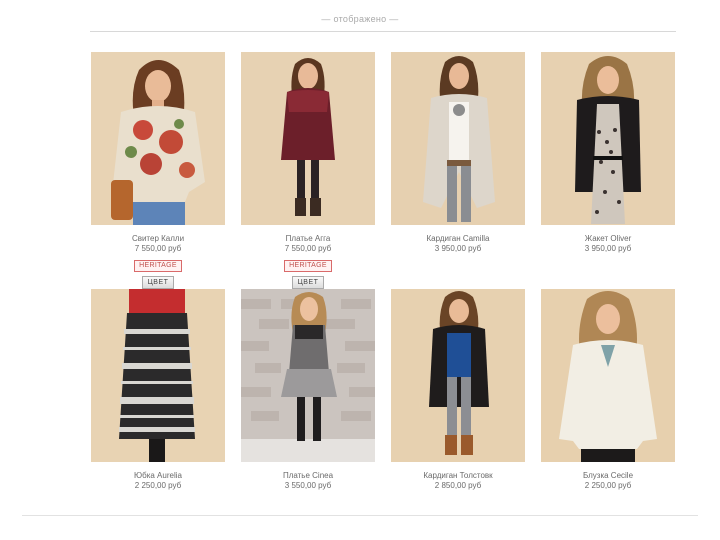 The height and width of the screenshot is (540, 720). What do you see at coordinates (158, 476) in the screenshot?
I see `product-name: Юбка Aurelia` at bounding box center [158, 476].